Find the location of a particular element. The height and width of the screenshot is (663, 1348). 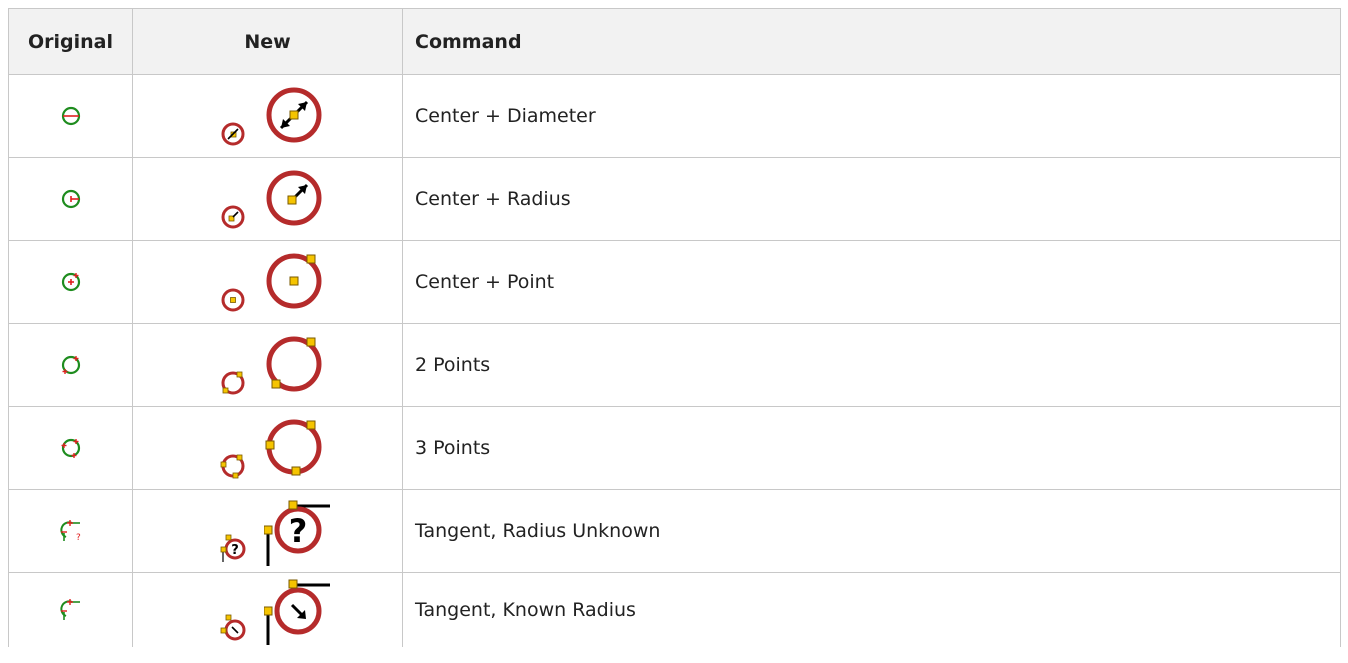

circle-tangent-radius-unknown-small-icon: ? is located at coordinates (232, 548).